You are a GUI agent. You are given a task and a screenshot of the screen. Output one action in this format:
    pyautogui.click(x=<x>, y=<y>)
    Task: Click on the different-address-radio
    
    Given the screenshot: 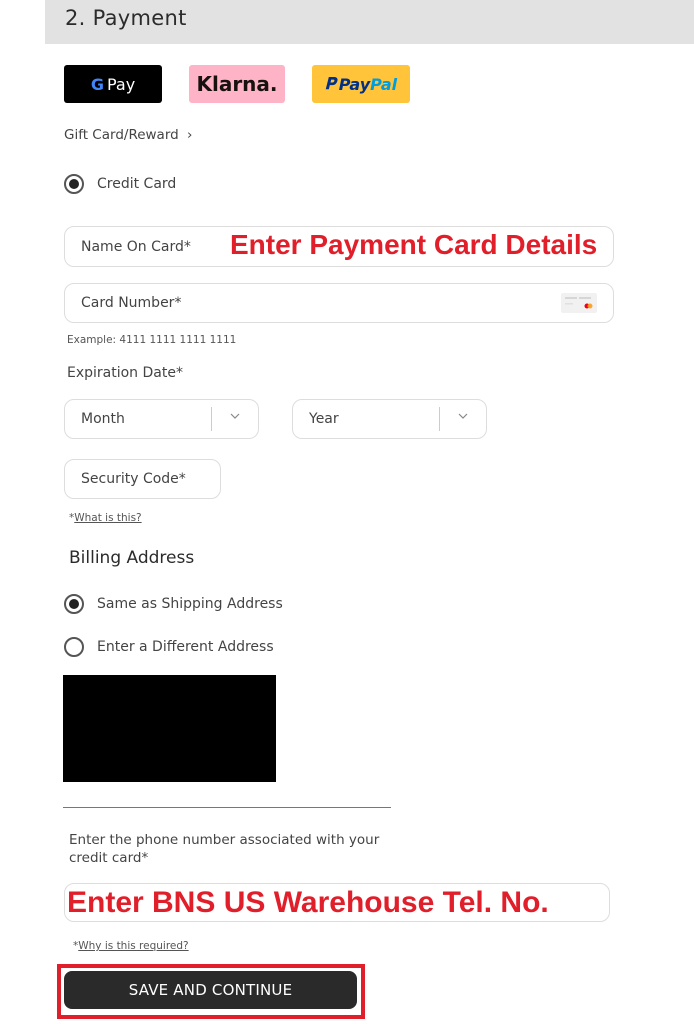 What is the action you would take?
    pyautogui.click(x=74, y=647)
    